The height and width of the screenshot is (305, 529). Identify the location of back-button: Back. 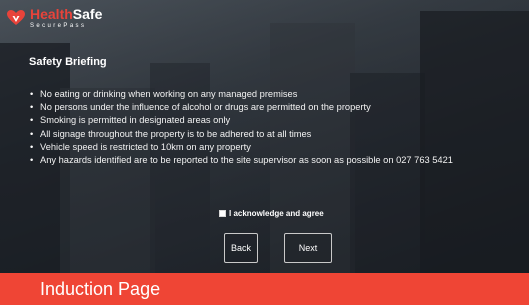
(241, 248).